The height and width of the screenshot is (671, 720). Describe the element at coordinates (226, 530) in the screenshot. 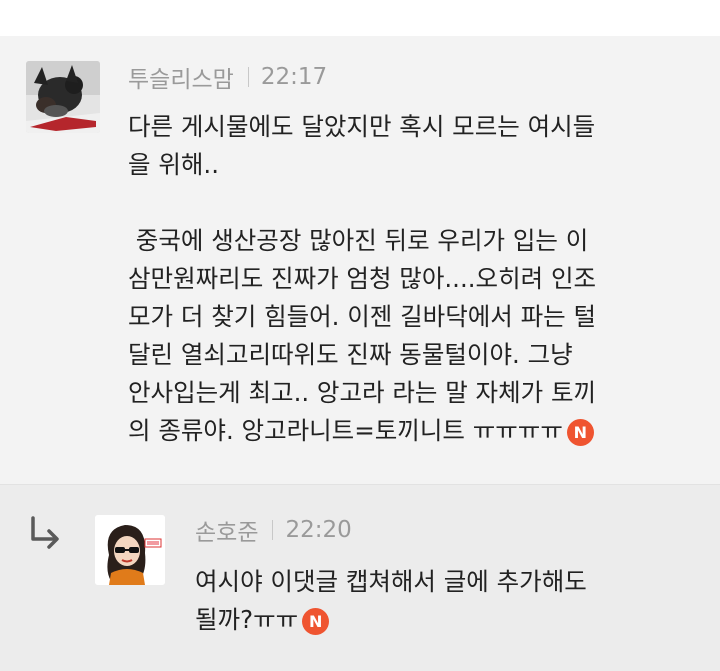

I see `author-name: 손호준` at that location.